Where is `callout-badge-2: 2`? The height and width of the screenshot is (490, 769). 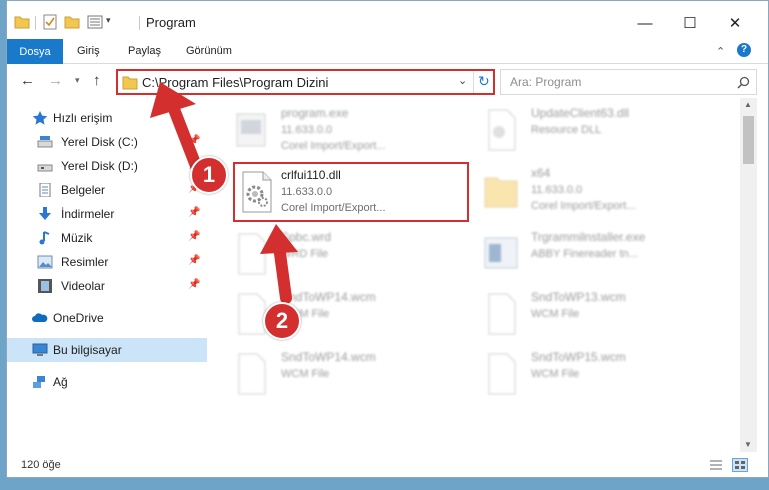
callout-badge-2: 2 is located at coordinates (282, 321).